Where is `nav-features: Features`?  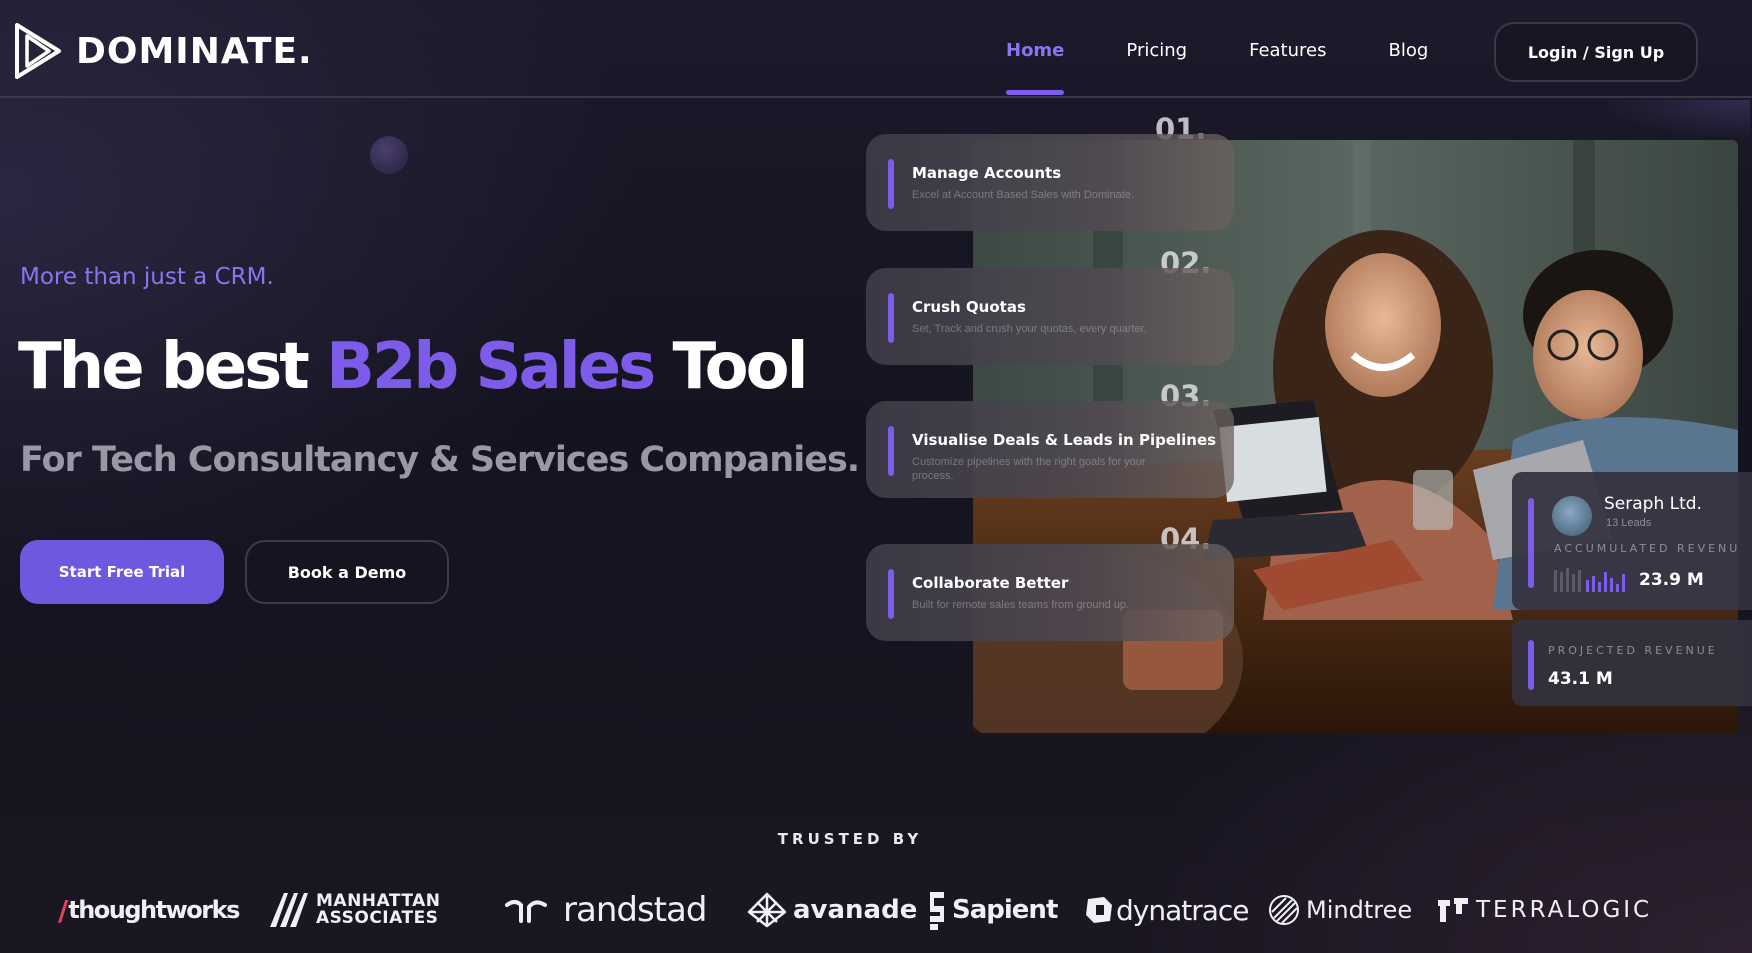
nav-features: Features is located at coordinates (1287, 50).